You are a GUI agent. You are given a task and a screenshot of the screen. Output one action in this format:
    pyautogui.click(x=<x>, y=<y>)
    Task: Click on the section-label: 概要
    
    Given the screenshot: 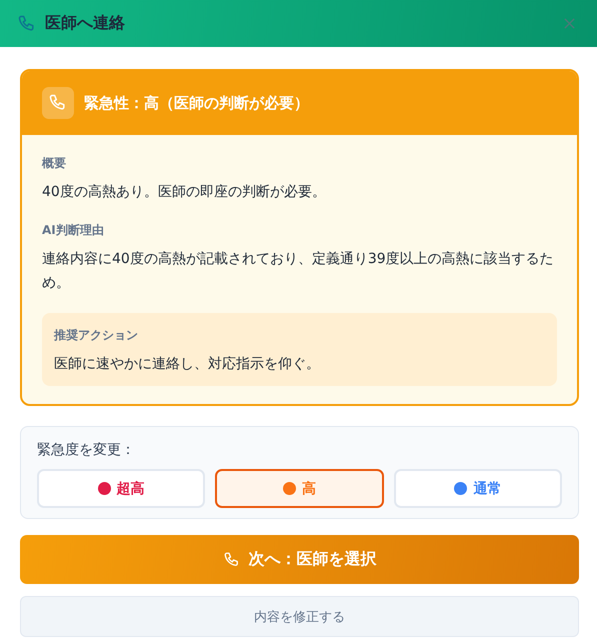 What is the action you would take?
    pyautogui.click(x=54, y=163)
    